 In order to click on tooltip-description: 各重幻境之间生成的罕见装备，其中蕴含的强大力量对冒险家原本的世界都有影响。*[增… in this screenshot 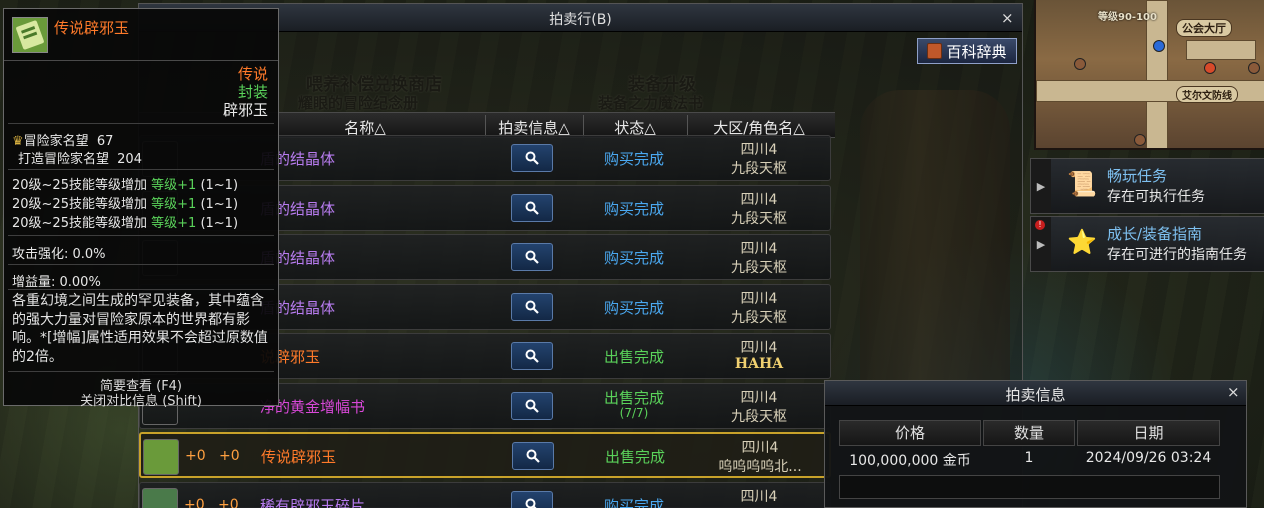, I will do `click(140, 329)`.